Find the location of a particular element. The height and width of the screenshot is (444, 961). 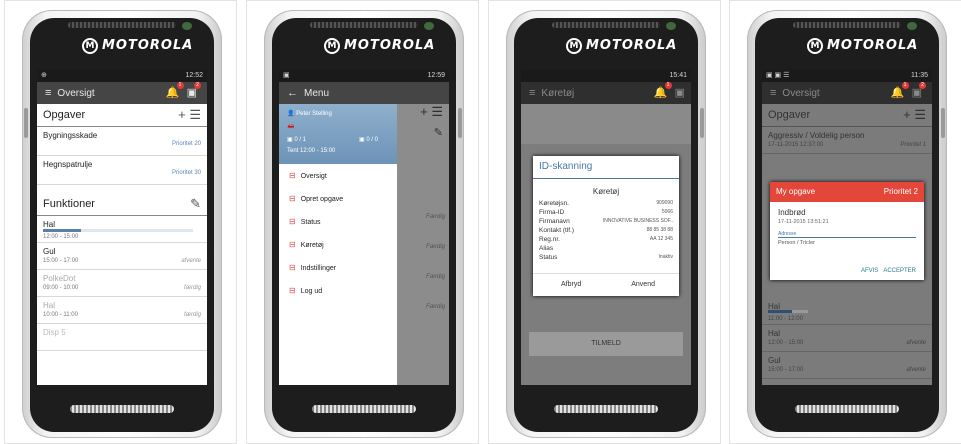

section-title: Opgaver is located at coordinates (789, 115).